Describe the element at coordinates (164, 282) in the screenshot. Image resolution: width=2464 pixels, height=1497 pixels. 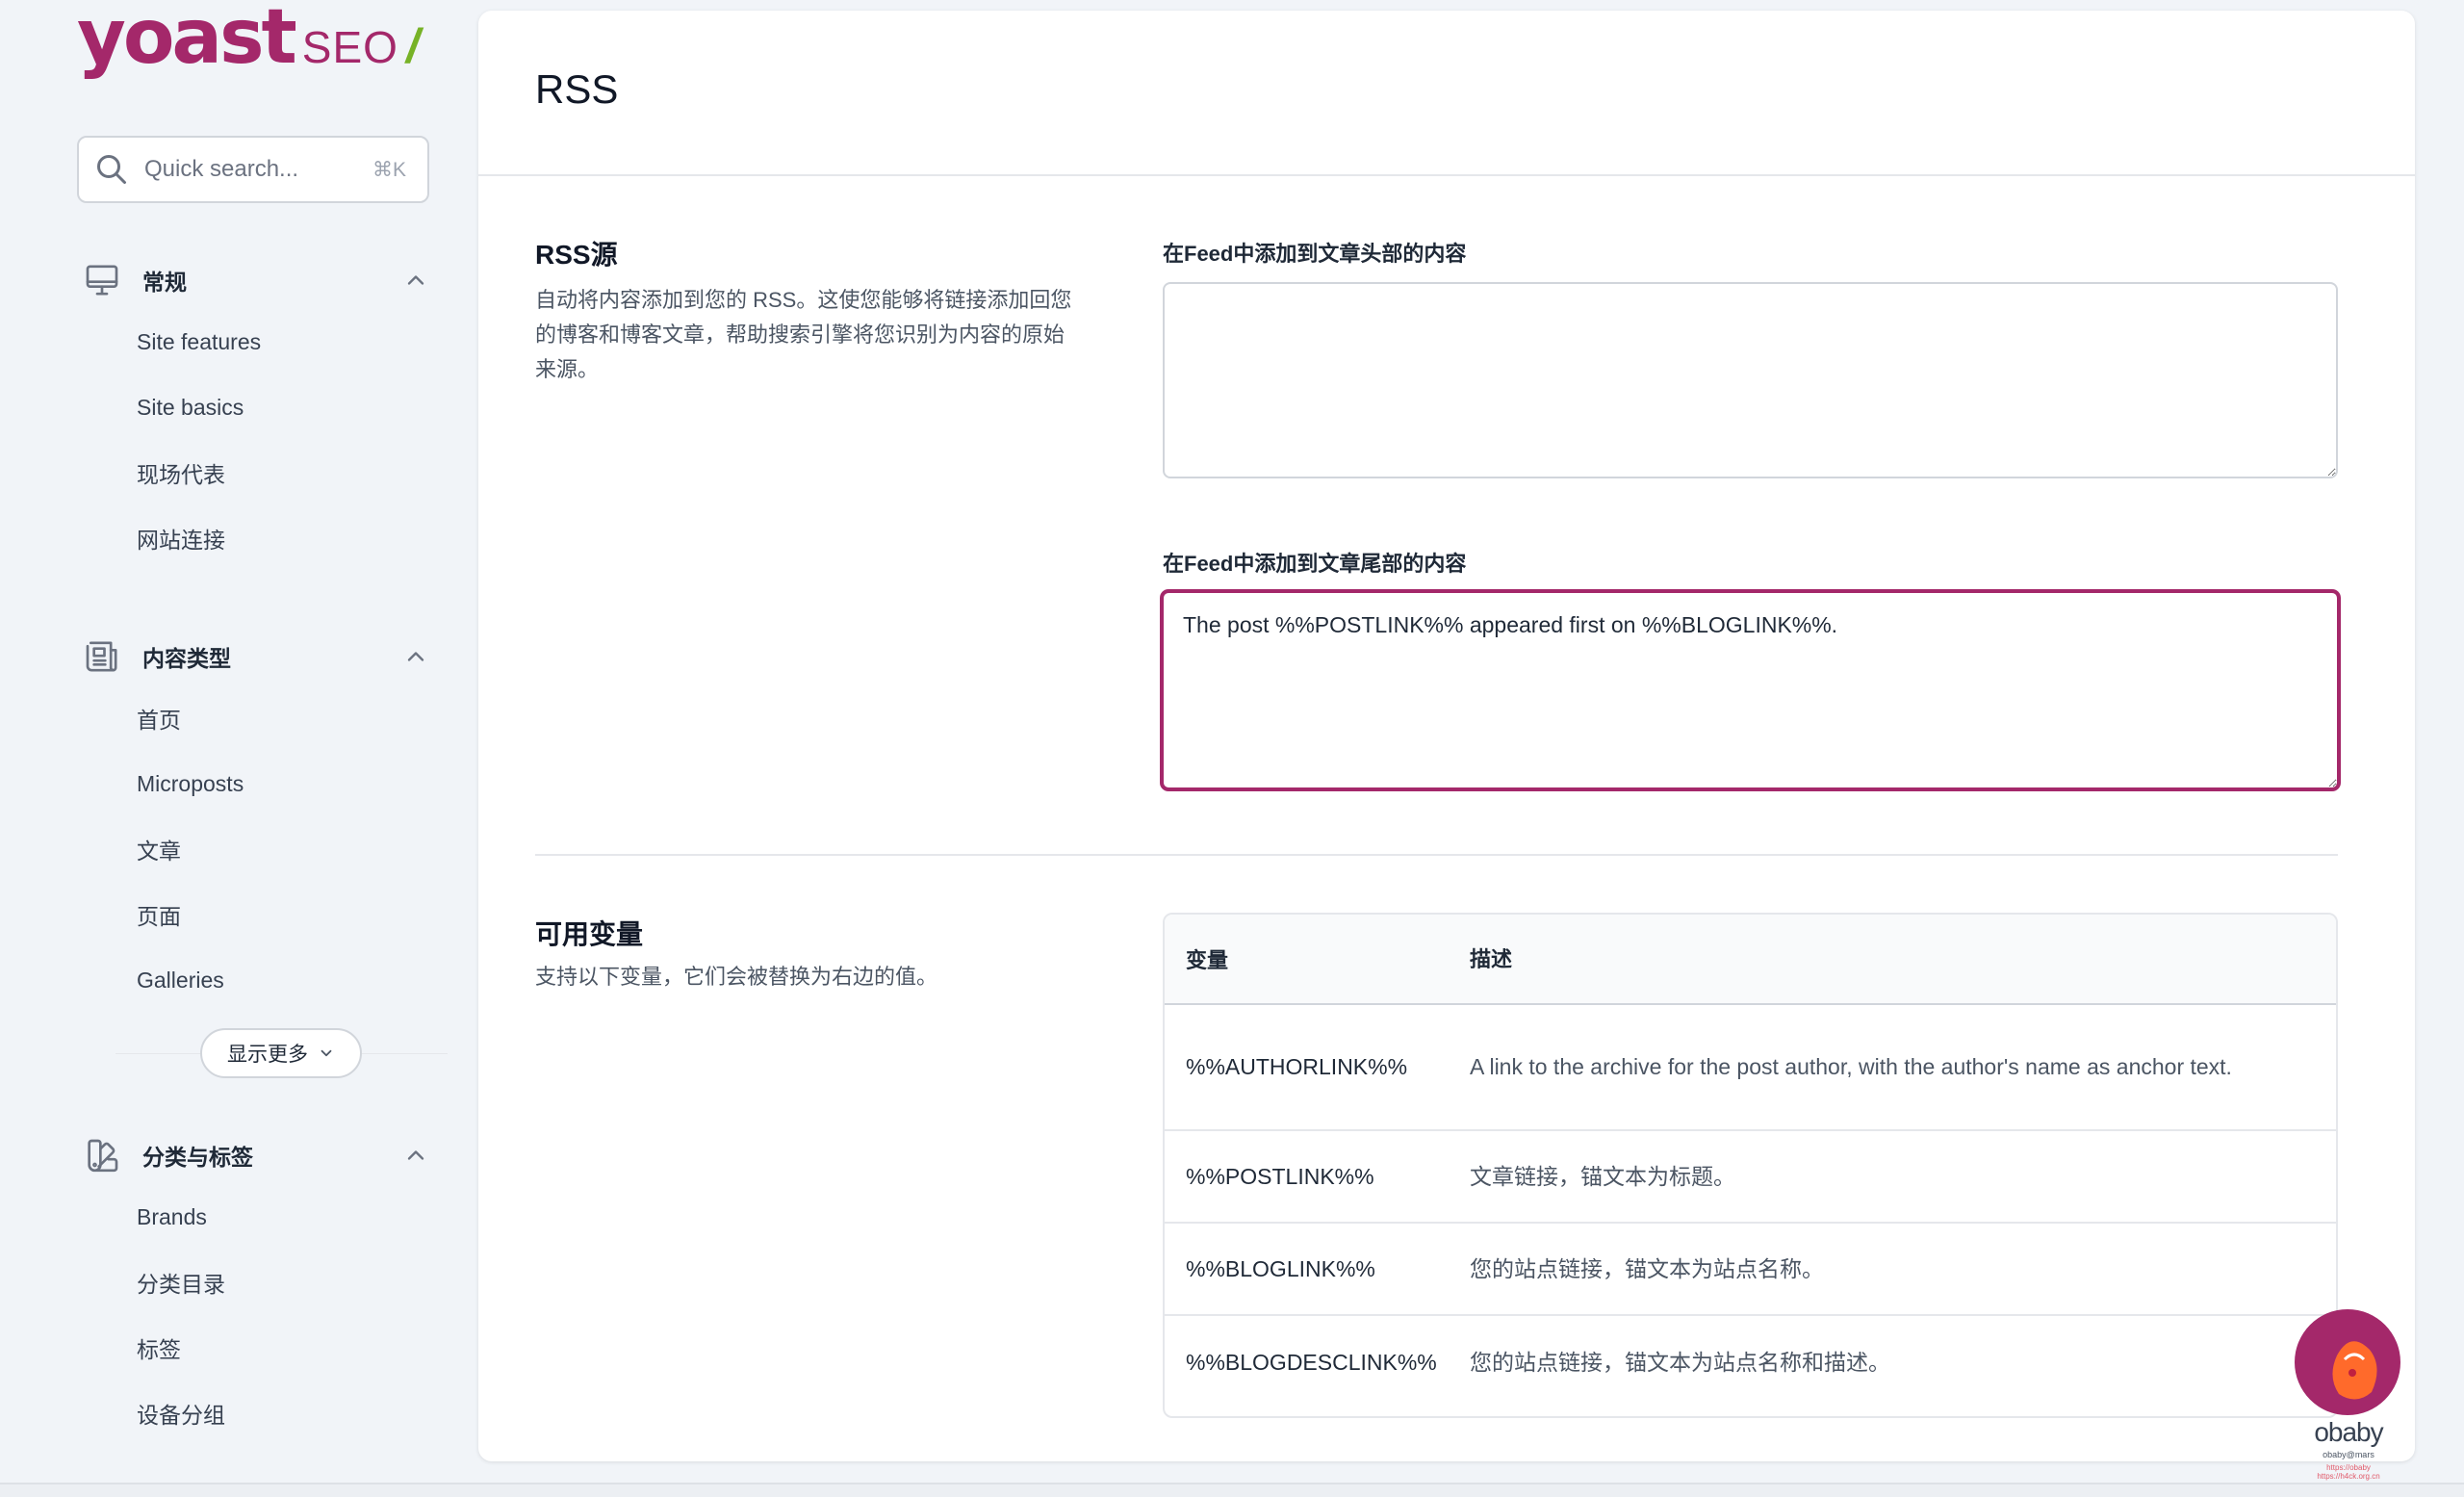
I see `nav-group-label: 常规` at that location.